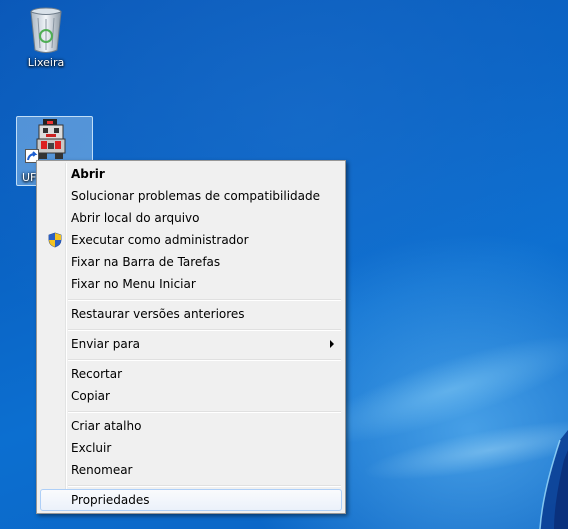 The width and height of the screenshot is (568, 529). What do you see at coordinates (46, 62) in the screenshot?
I see `recycle-bin-label: Lixeira` at bounding box center [46, 62].